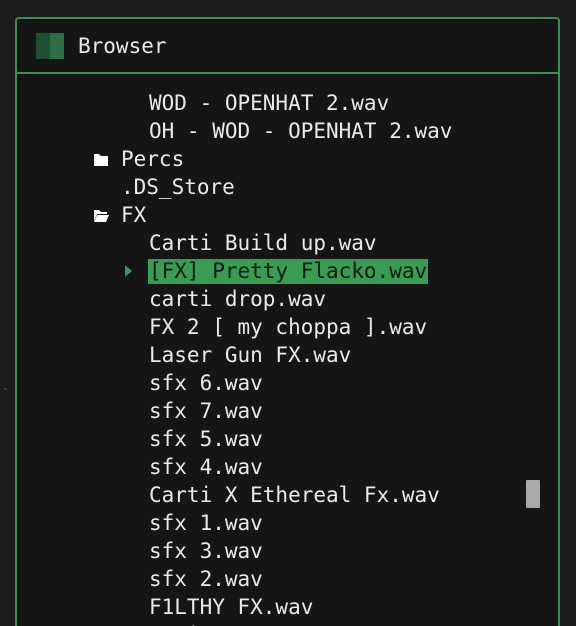 The image size is (576, 626). Describe the element at coordinates (231, 607) in the screenshot. I see `tree-item-label: F1LTHY FX.wav` at that location.